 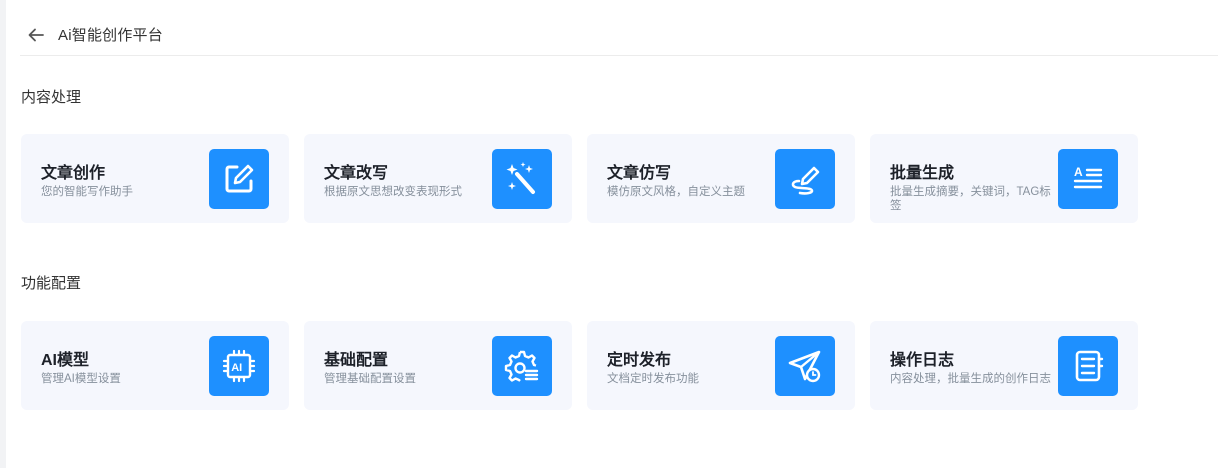 What do you see at coordinates (438, 365) in the screenshot?
I see `card-basic-config: 基础配置 管理基础配置设置` at bounding box center [438, 365].